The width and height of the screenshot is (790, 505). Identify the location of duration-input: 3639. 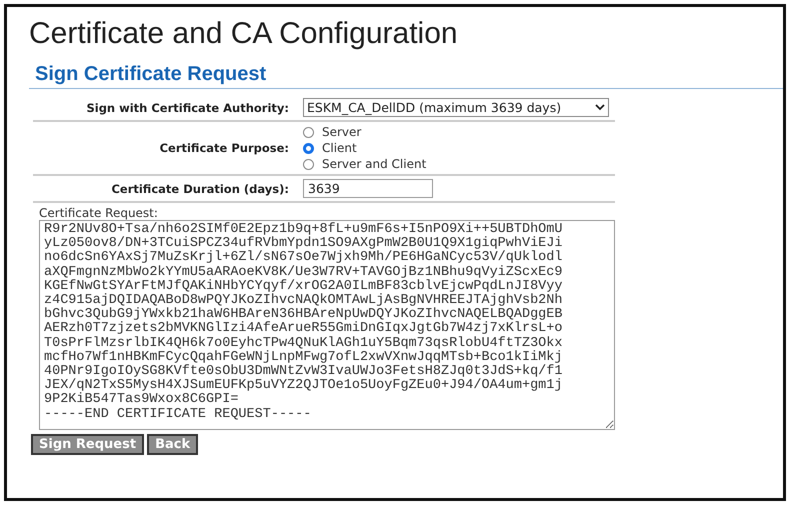
(368, 188).